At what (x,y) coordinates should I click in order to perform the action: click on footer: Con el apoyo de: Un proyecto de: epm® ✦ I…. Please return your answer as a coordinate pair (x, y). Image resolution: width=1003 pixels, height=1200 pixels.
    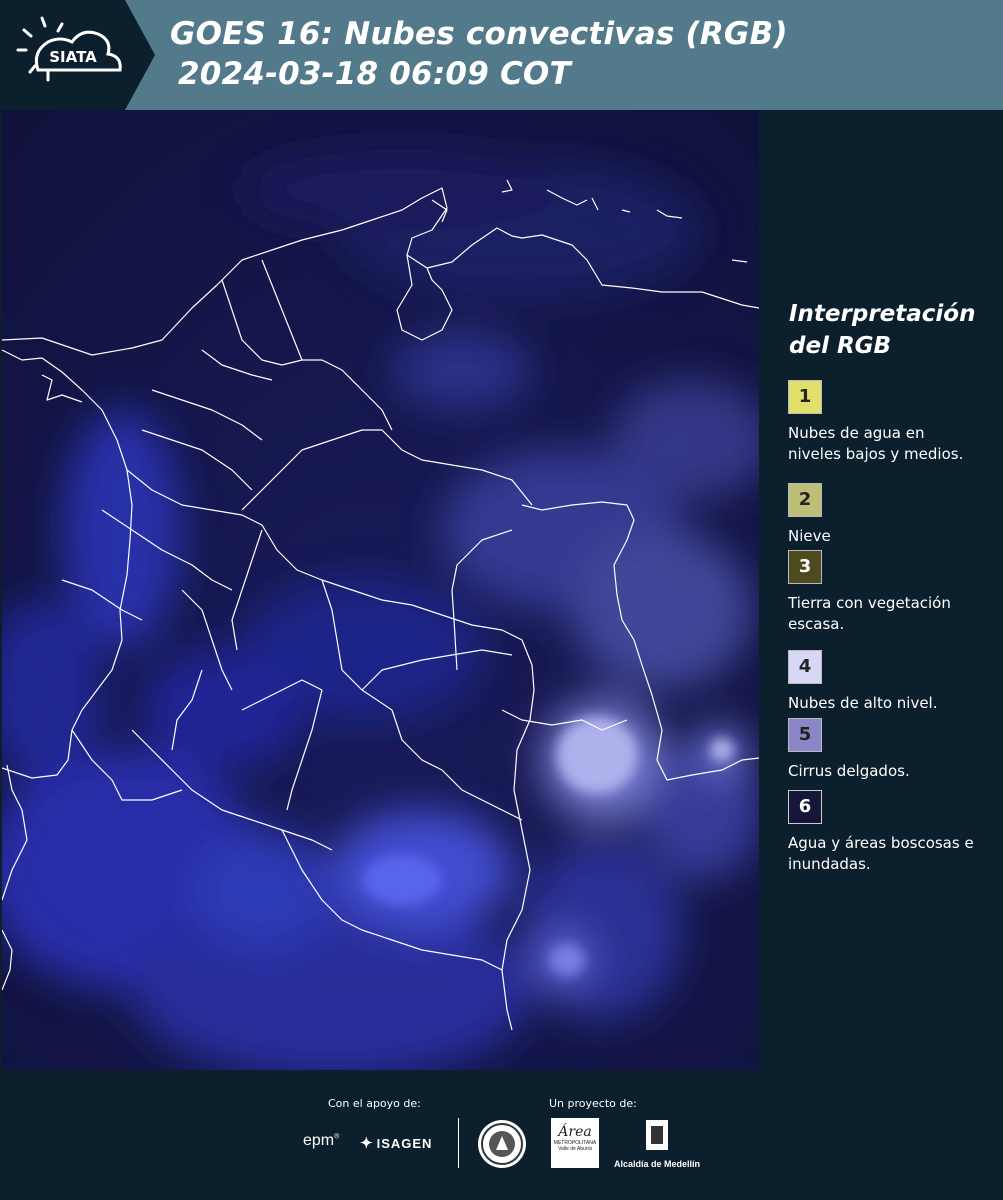
    Looking at the image, I should click on (501, 1135).